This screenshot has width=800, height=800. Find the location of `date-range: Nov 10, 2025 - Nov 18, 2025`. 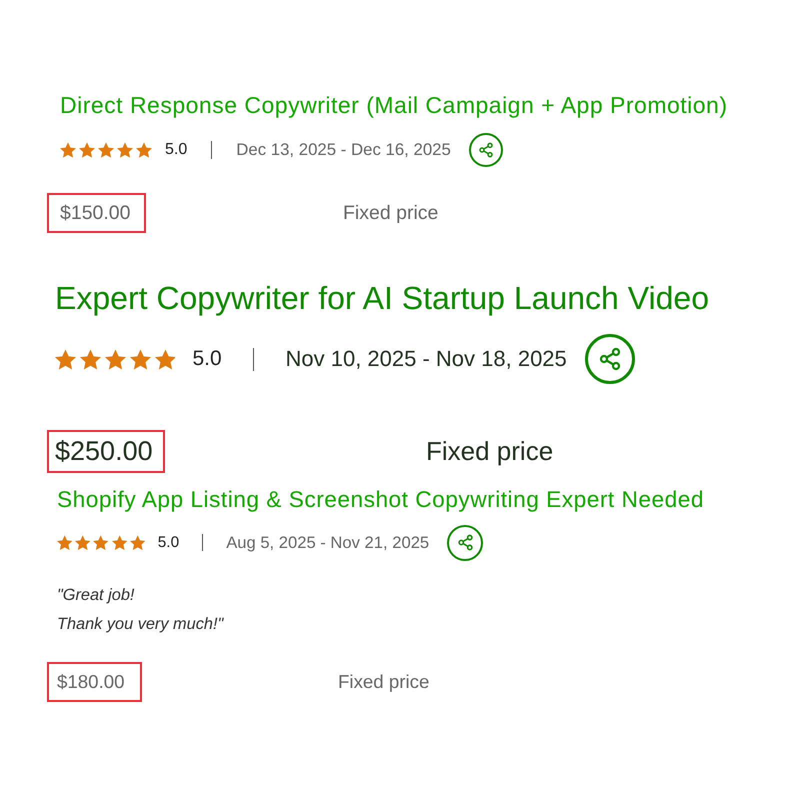

date-range: Nov 10, 2025 - Nov 18, 2025 is located at coordinates (426, 359).